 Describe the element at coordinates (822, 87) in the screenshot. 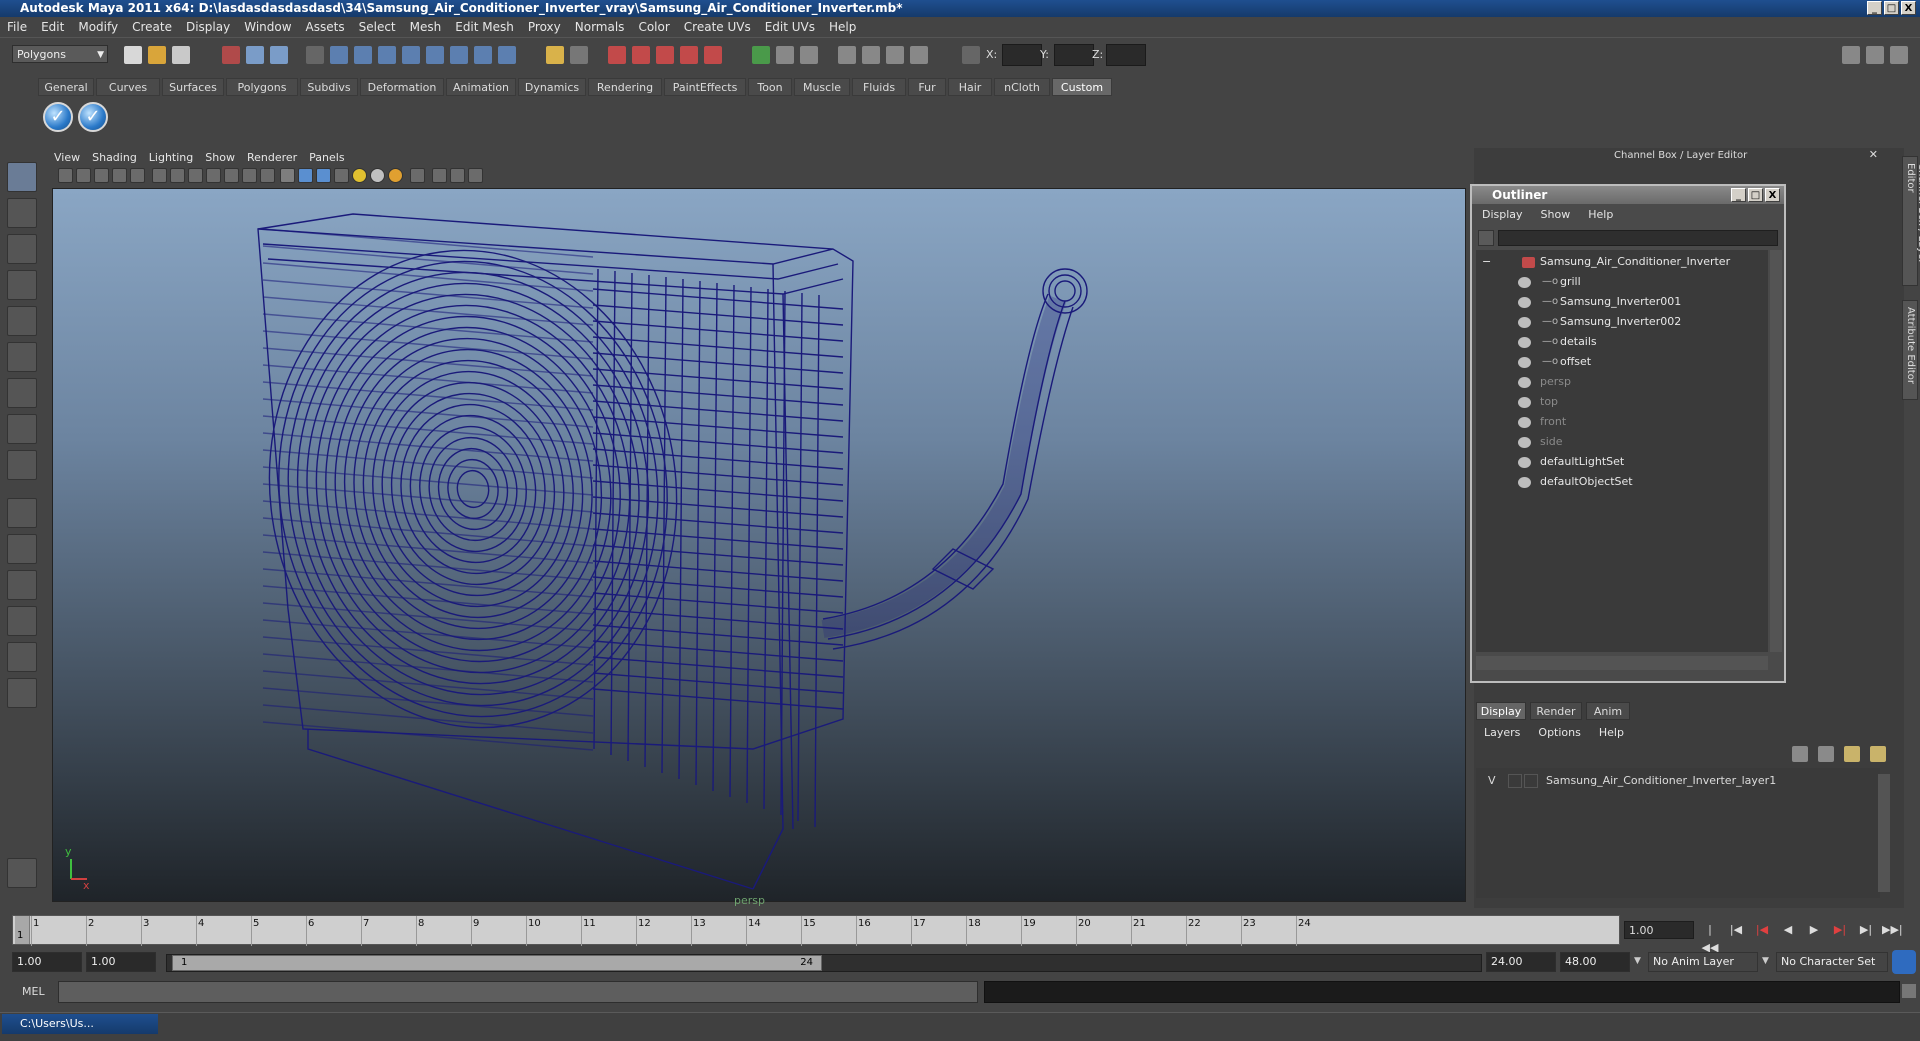

I see `shelf-tab-muscle: Muscle` at that location.